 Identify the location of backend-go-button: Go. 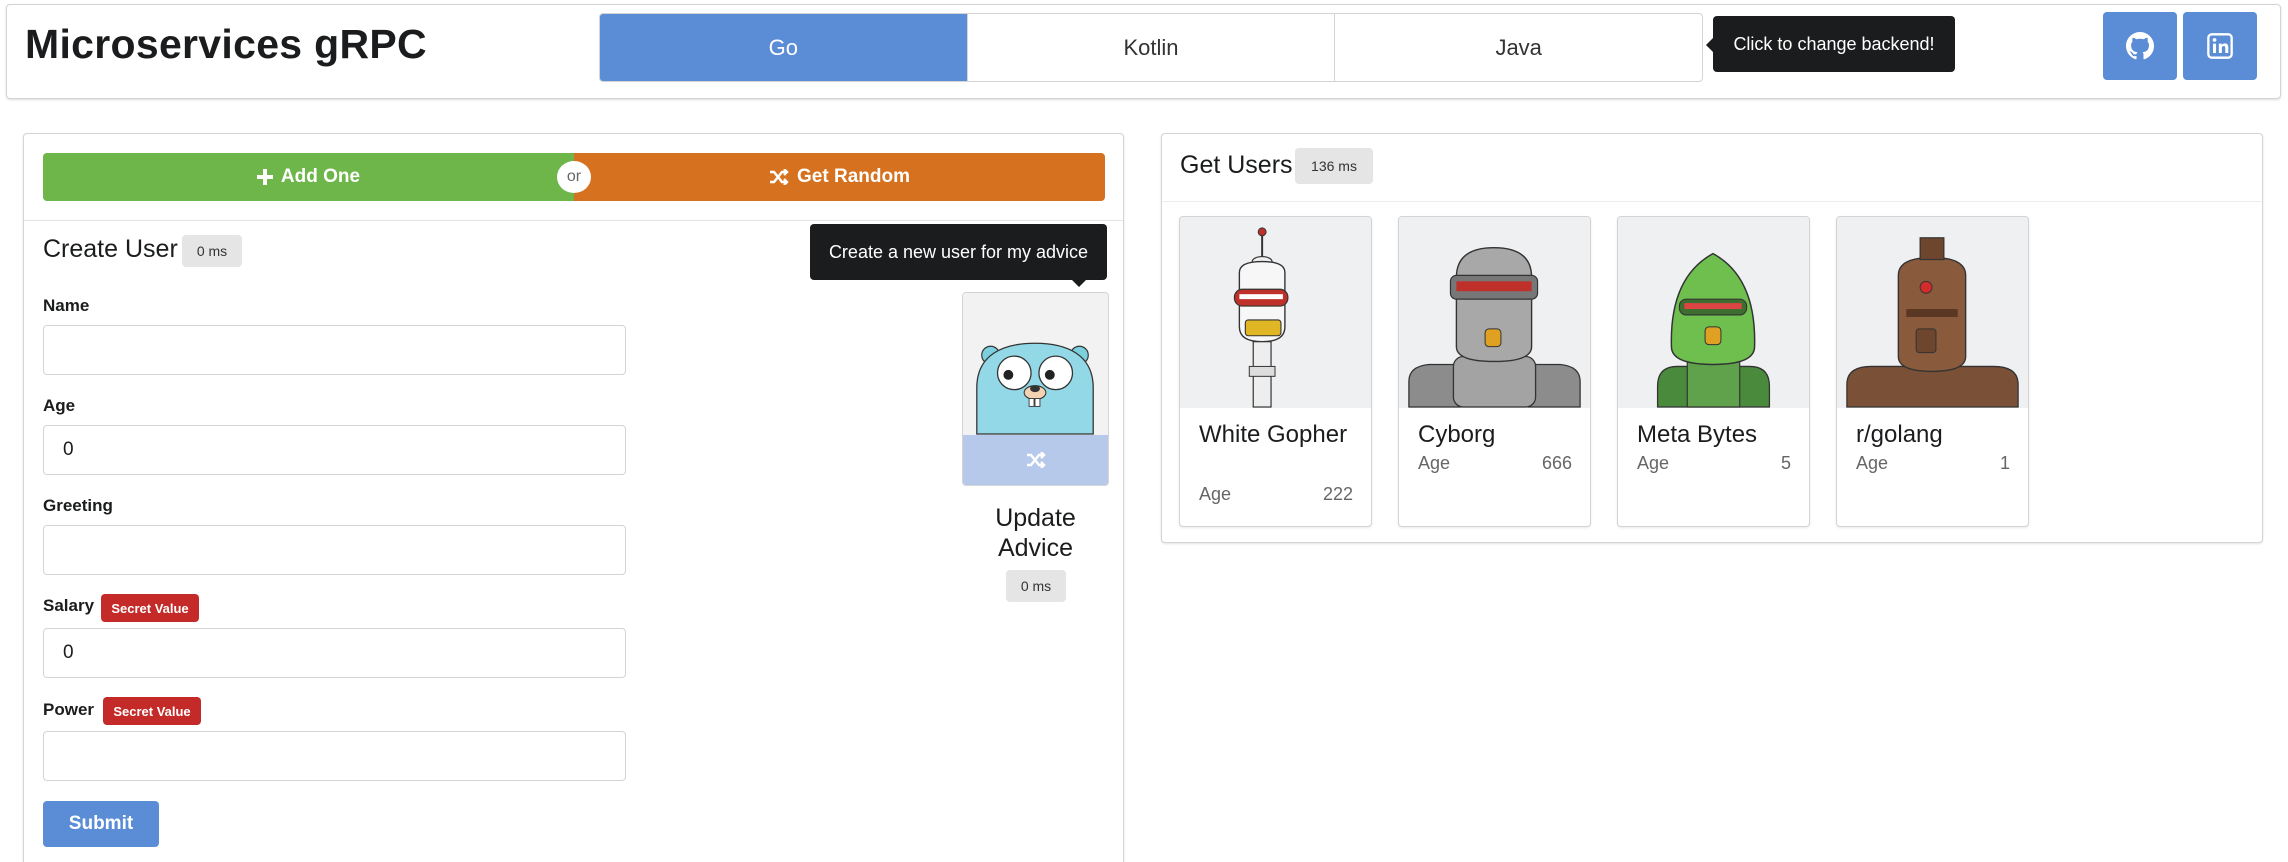
(784, 47).